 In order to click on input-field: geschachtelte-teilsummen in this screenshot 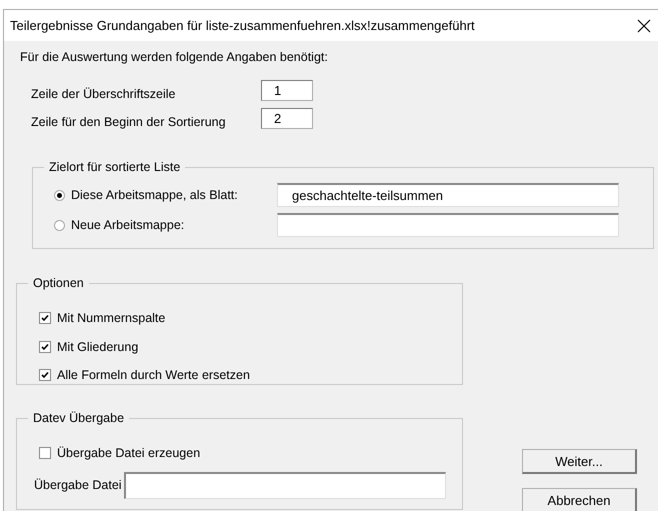, I will do `click(448, 195)`.